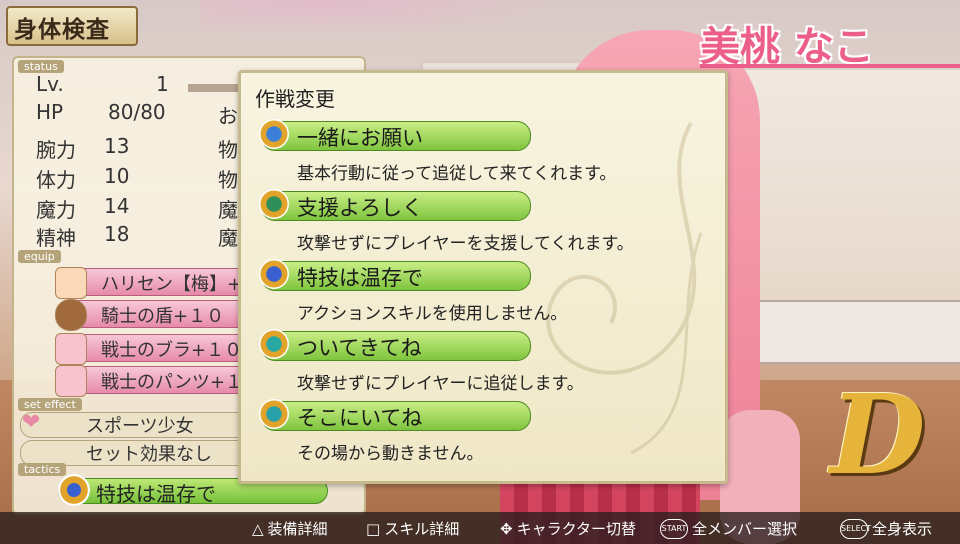  I want to click on start-button-icon: START, so click(674, 528).